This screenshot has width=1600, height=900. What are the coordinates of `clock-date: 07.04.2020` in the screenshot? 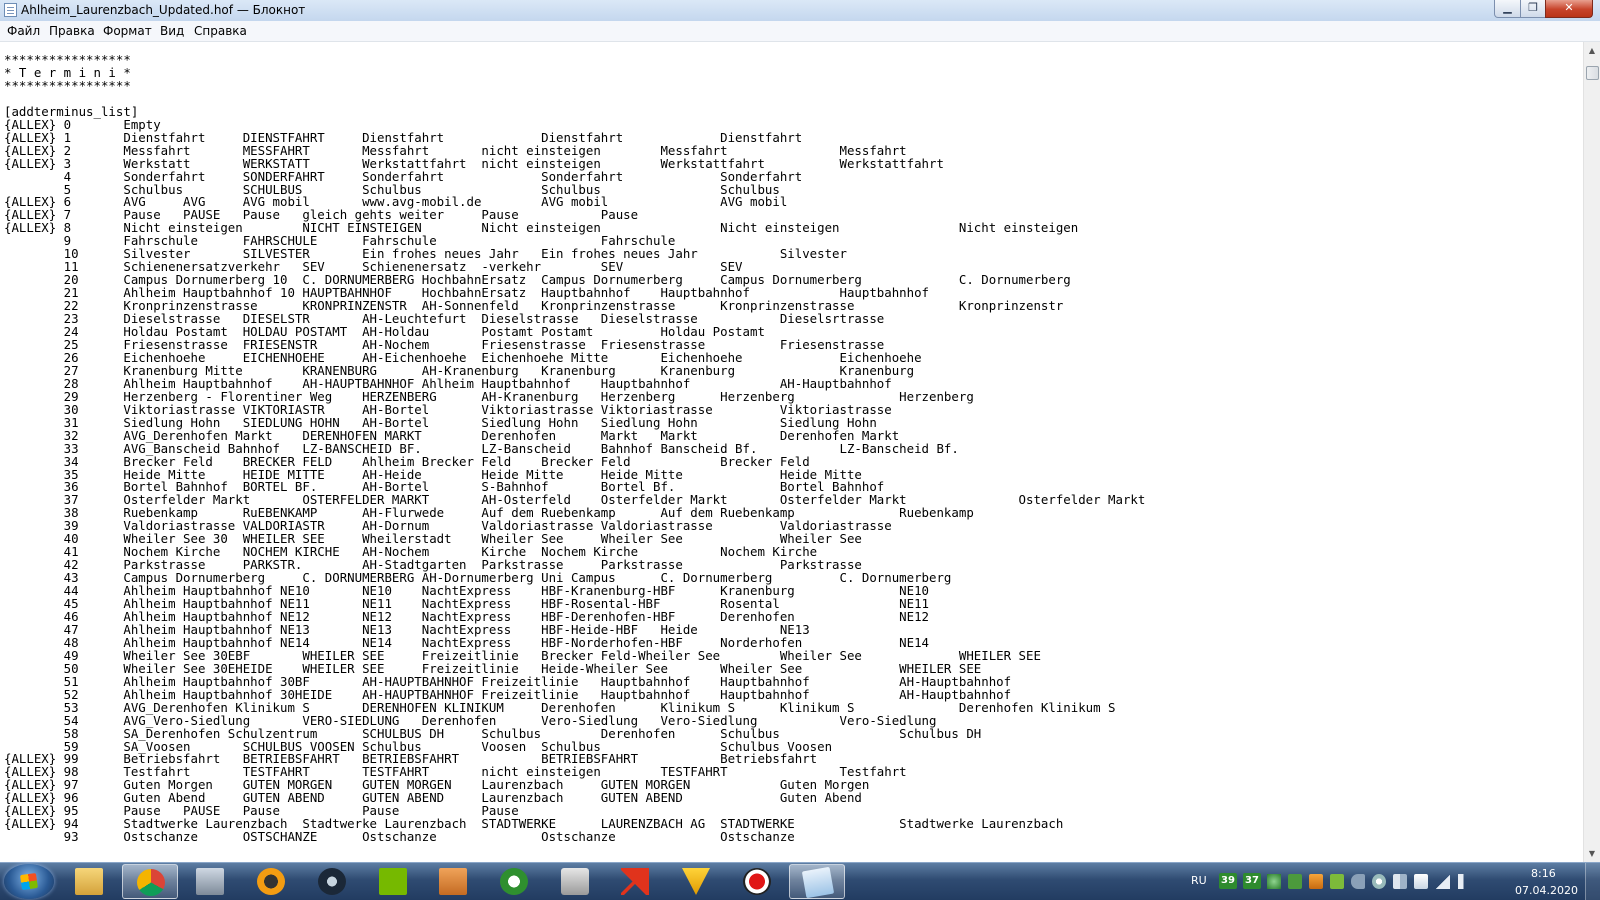 It's located at (1546, 890).